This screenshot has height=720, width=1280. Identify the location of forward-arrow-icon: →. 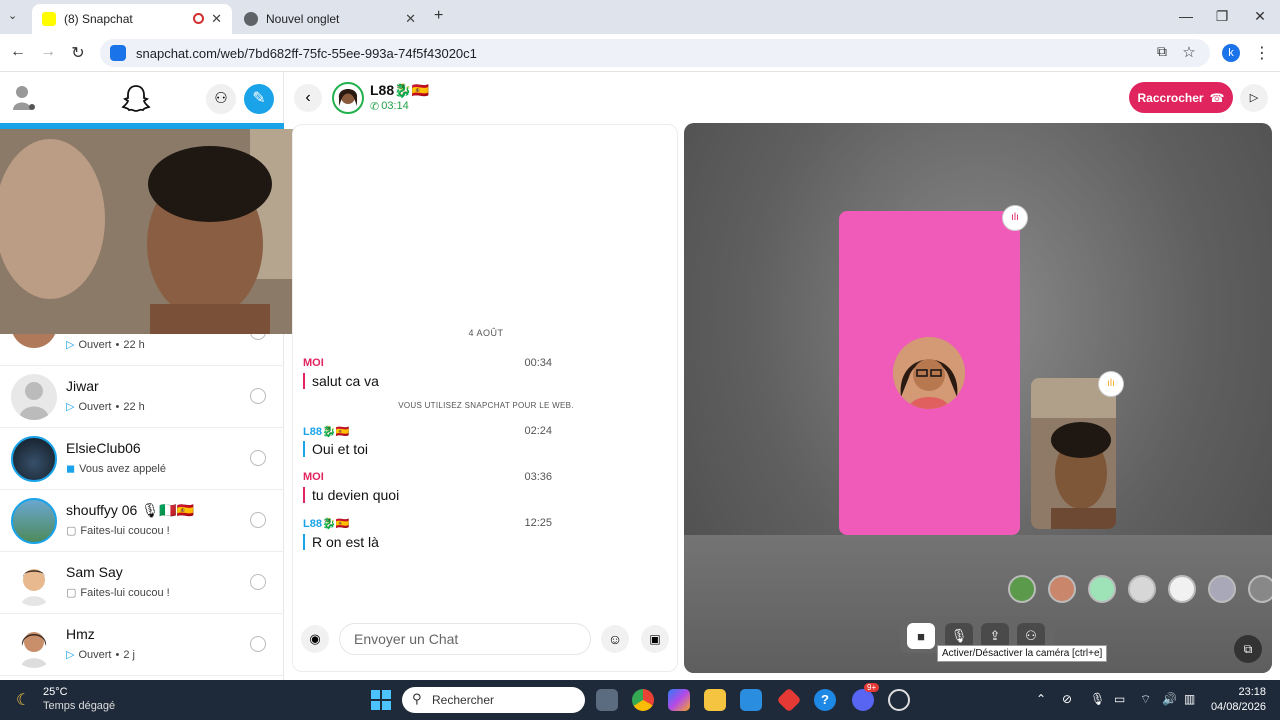
(48, 52).